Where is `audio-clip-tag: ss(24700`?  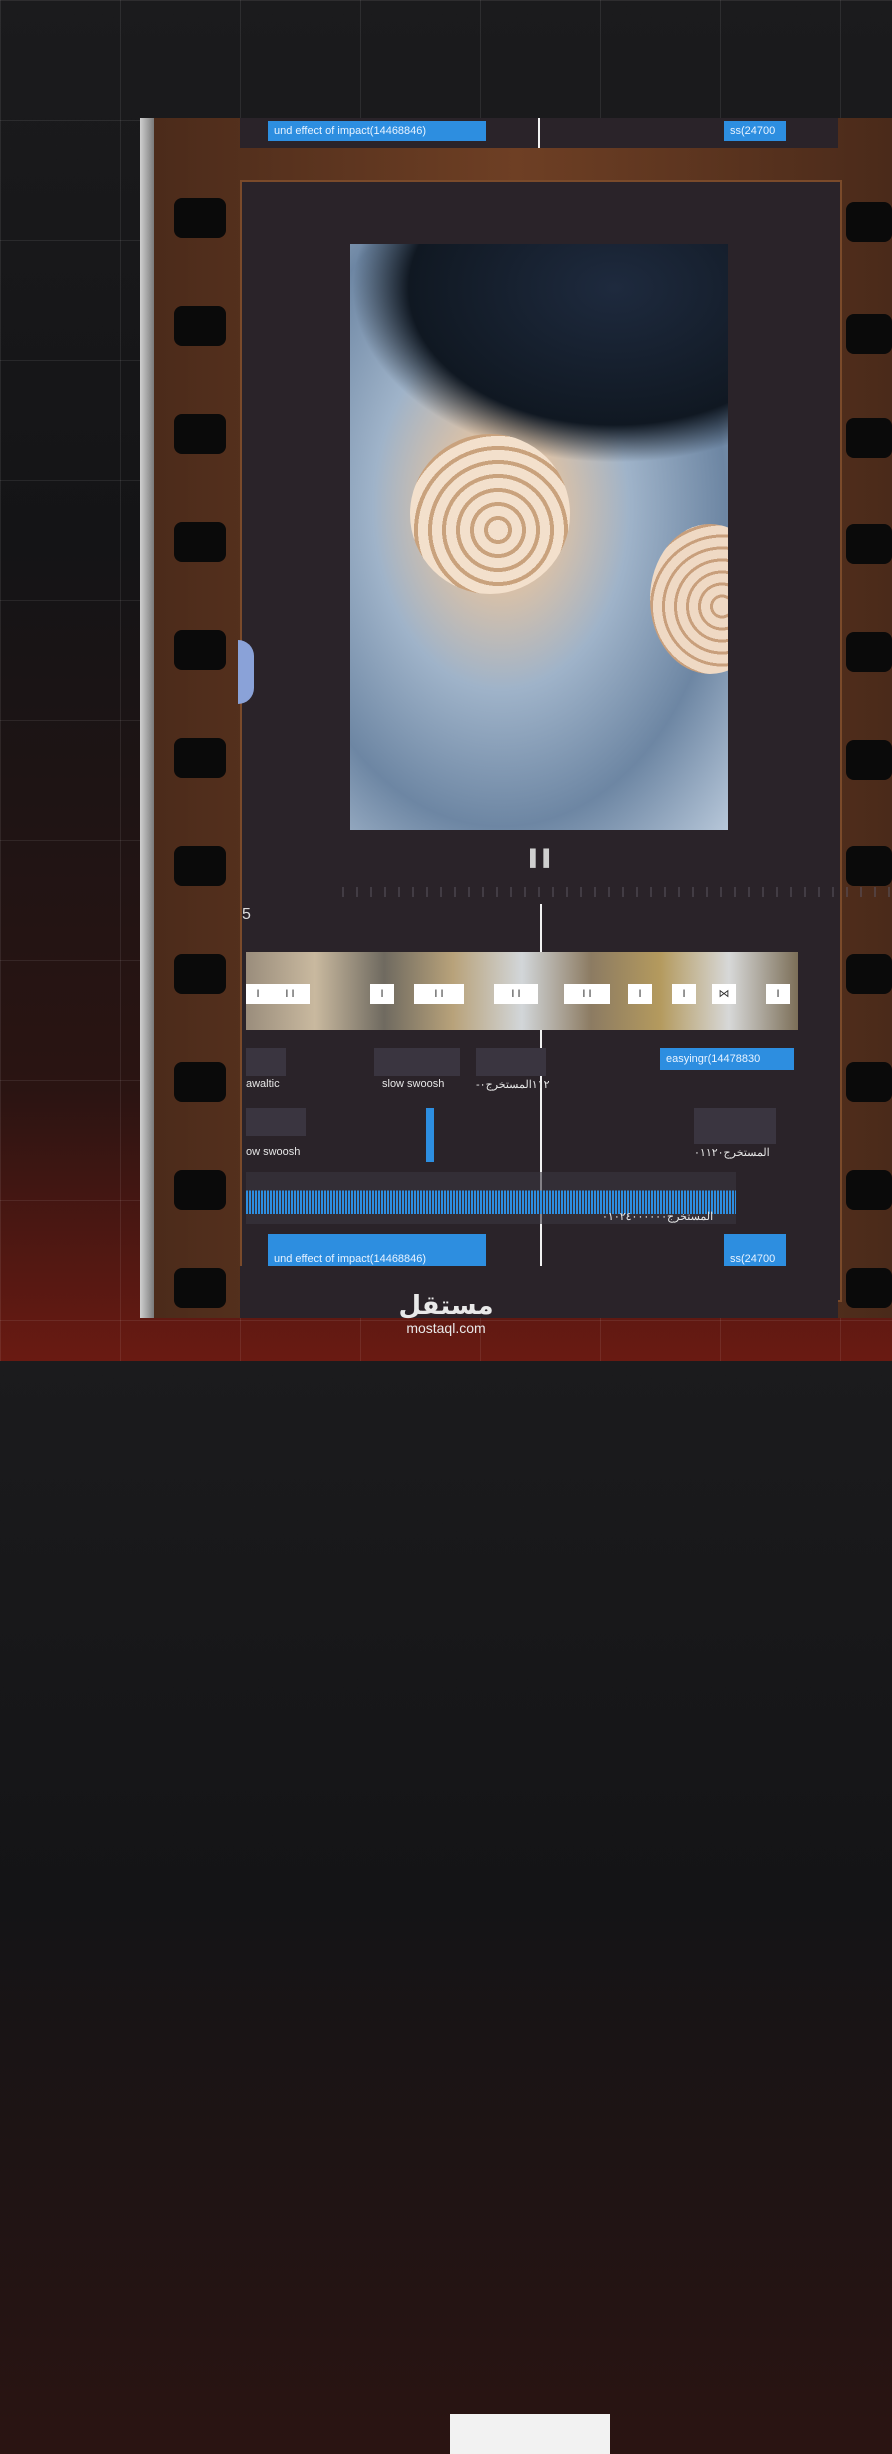 audio-clip-tag: ss(24700 is located at coordinates (755, 131).